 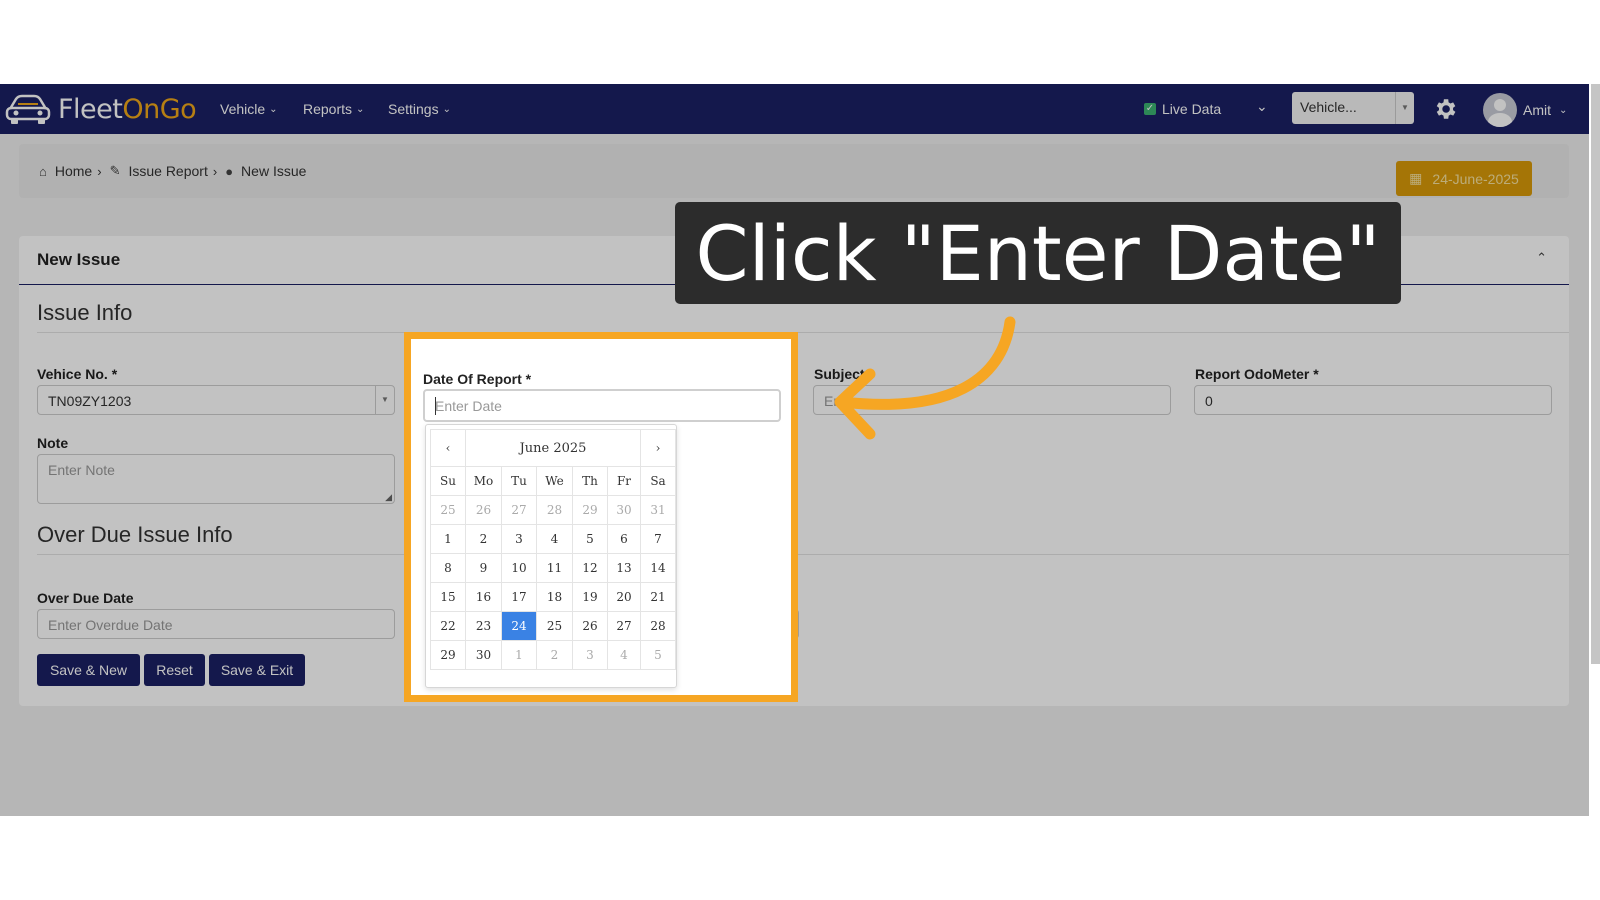 What do you see at coordinates (483, 597) in the screenshot?
I see `calendar-day: 16` at bounding box center [483, 597].